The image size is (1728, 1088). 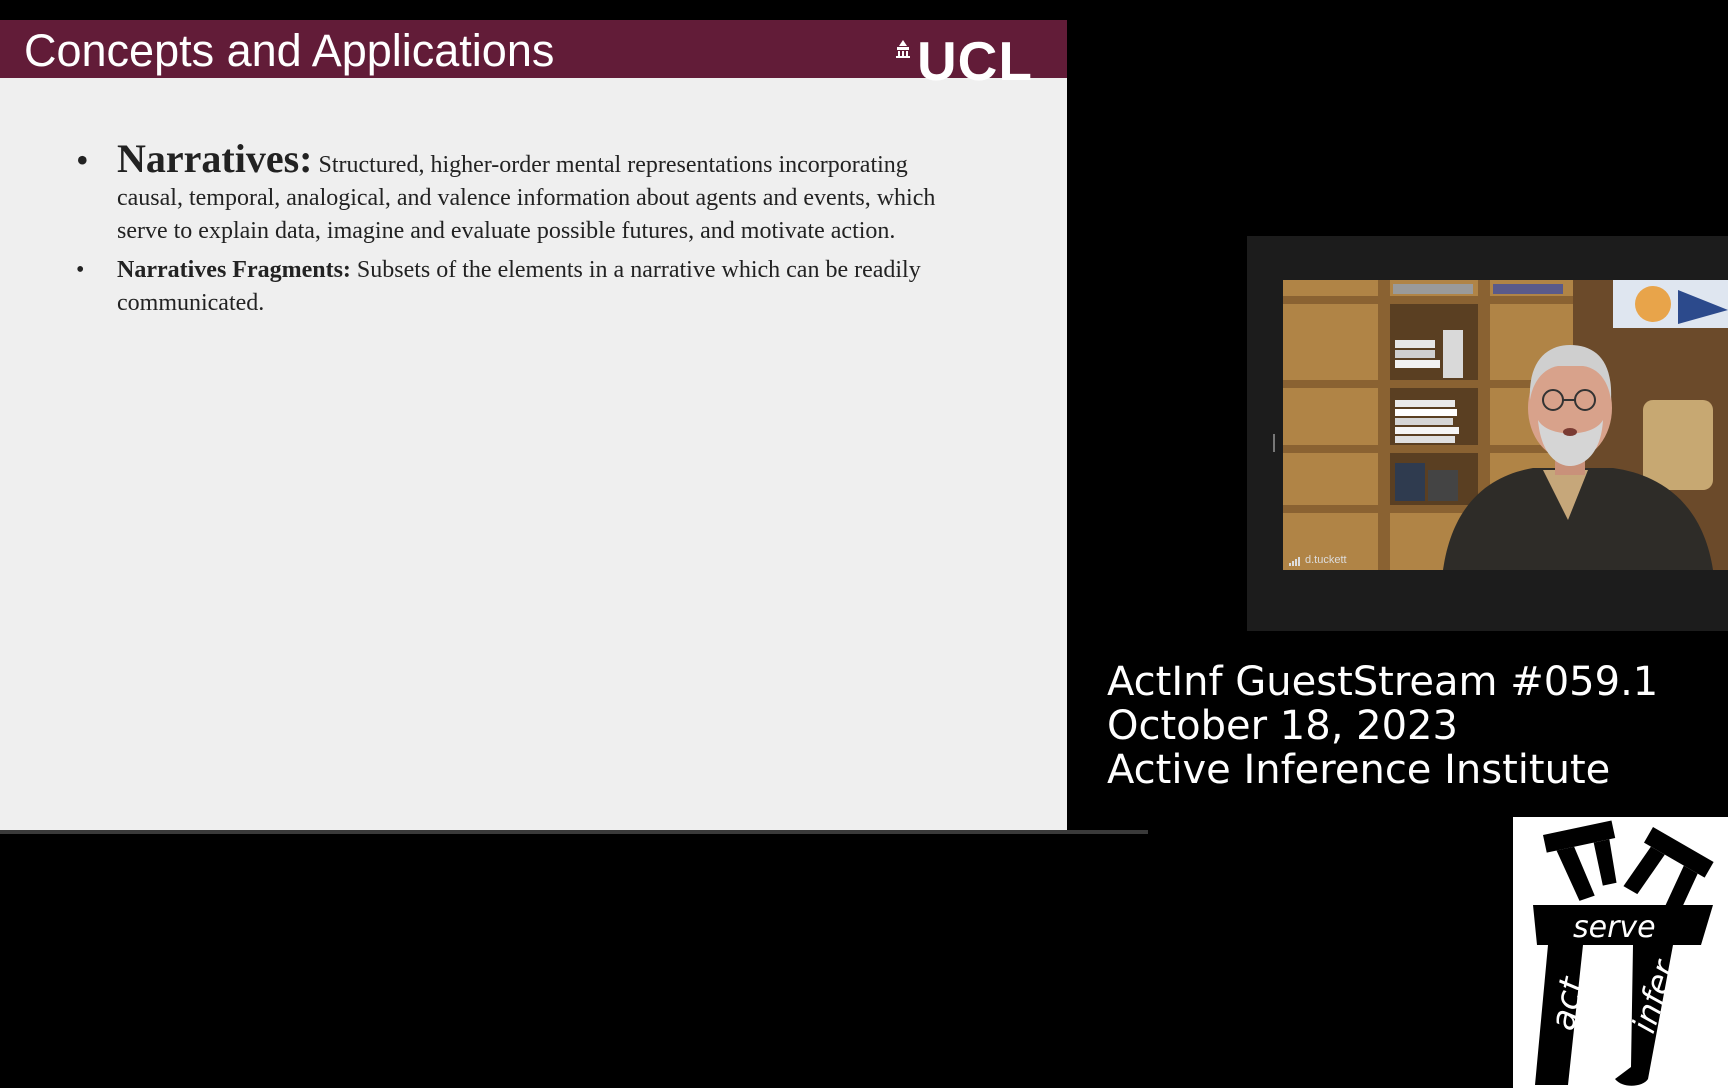 I want to click on slide-title: Concepts and Applications, so click(x=289, y=50).